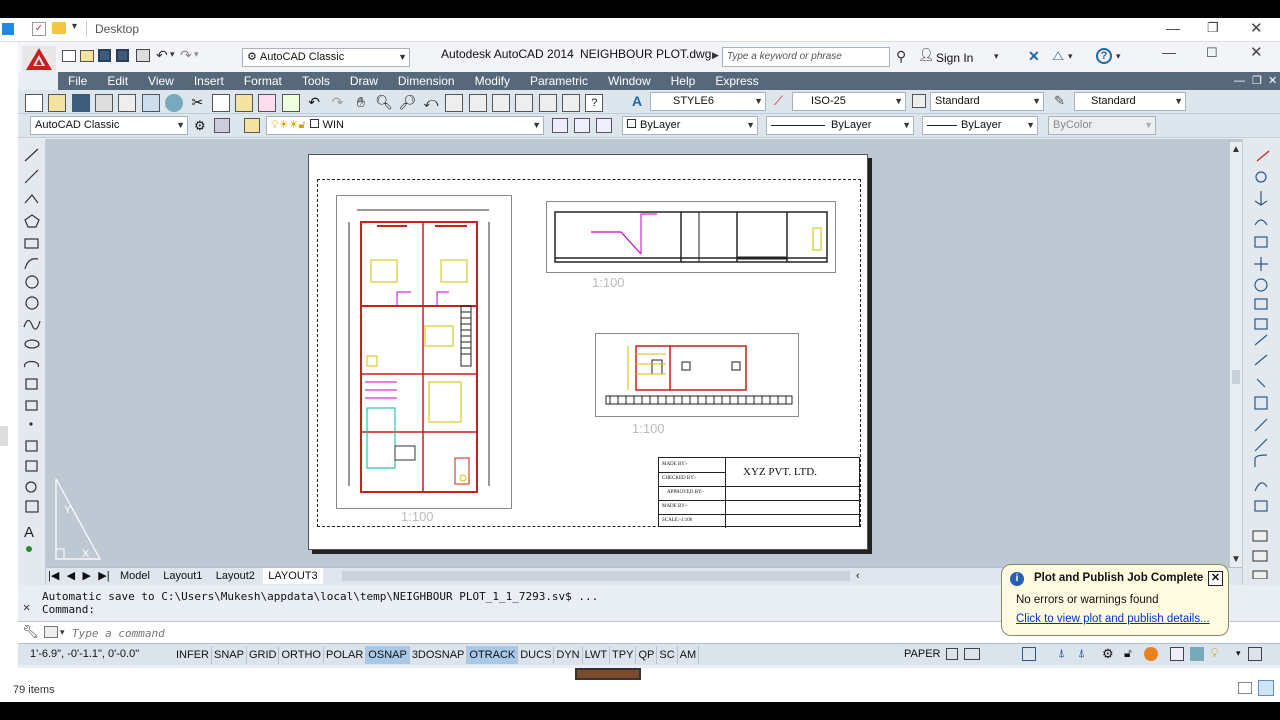  Describe the element at coordinates (1256, 28) in the screenshot. I see `explorer-close-button: ✕` at that location.